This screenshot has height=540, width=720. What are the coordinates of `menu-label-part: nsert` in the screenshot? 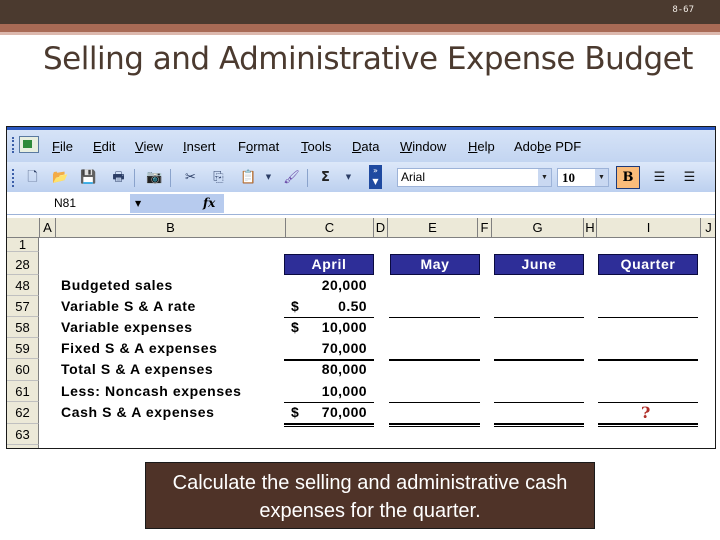 It's located at (201, 146).